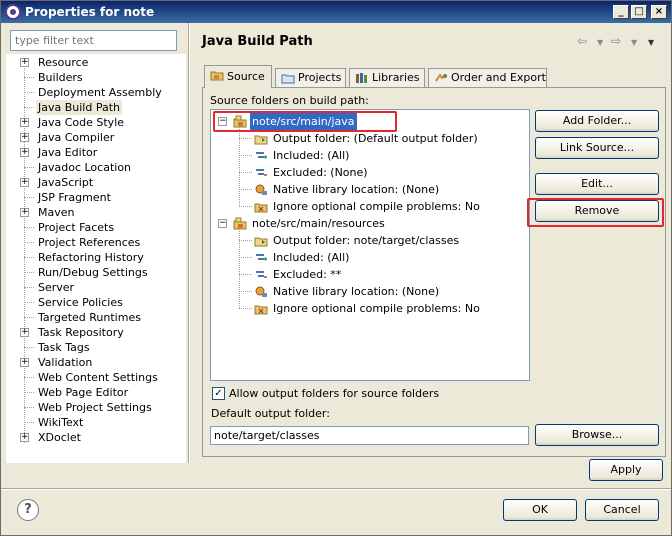 This screenshot has width=672, height=536. Describe the element at coordinates (95, 227) in the screenshot. I see `nav-item-project-facets: Project Facets` at that location.